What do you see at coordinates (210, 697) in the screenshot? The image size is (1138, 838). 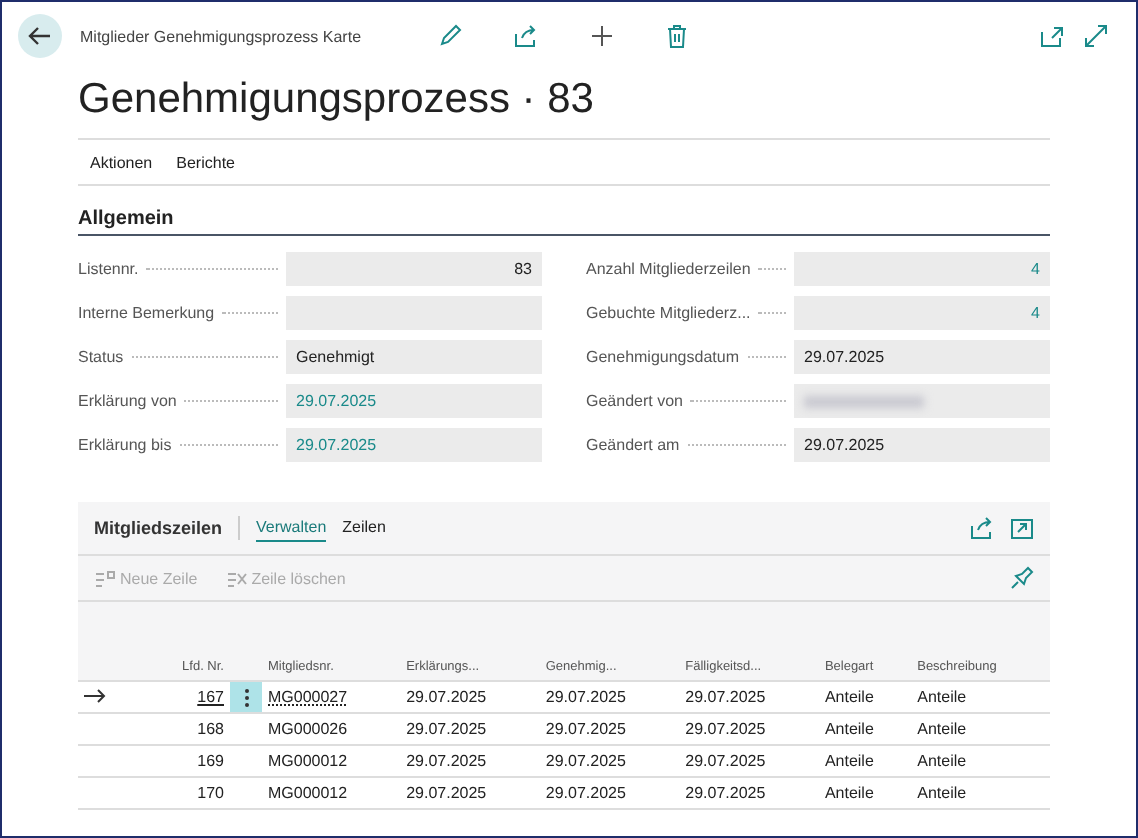 I see `table-cell: 167` at bounding box center [210, 697].